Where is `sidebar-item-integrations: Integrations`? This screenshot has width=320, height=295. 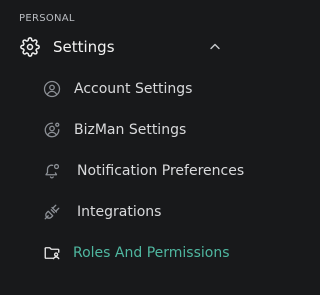
sidebar-item-integrations: Integrations is located at coordinates (125, 212).